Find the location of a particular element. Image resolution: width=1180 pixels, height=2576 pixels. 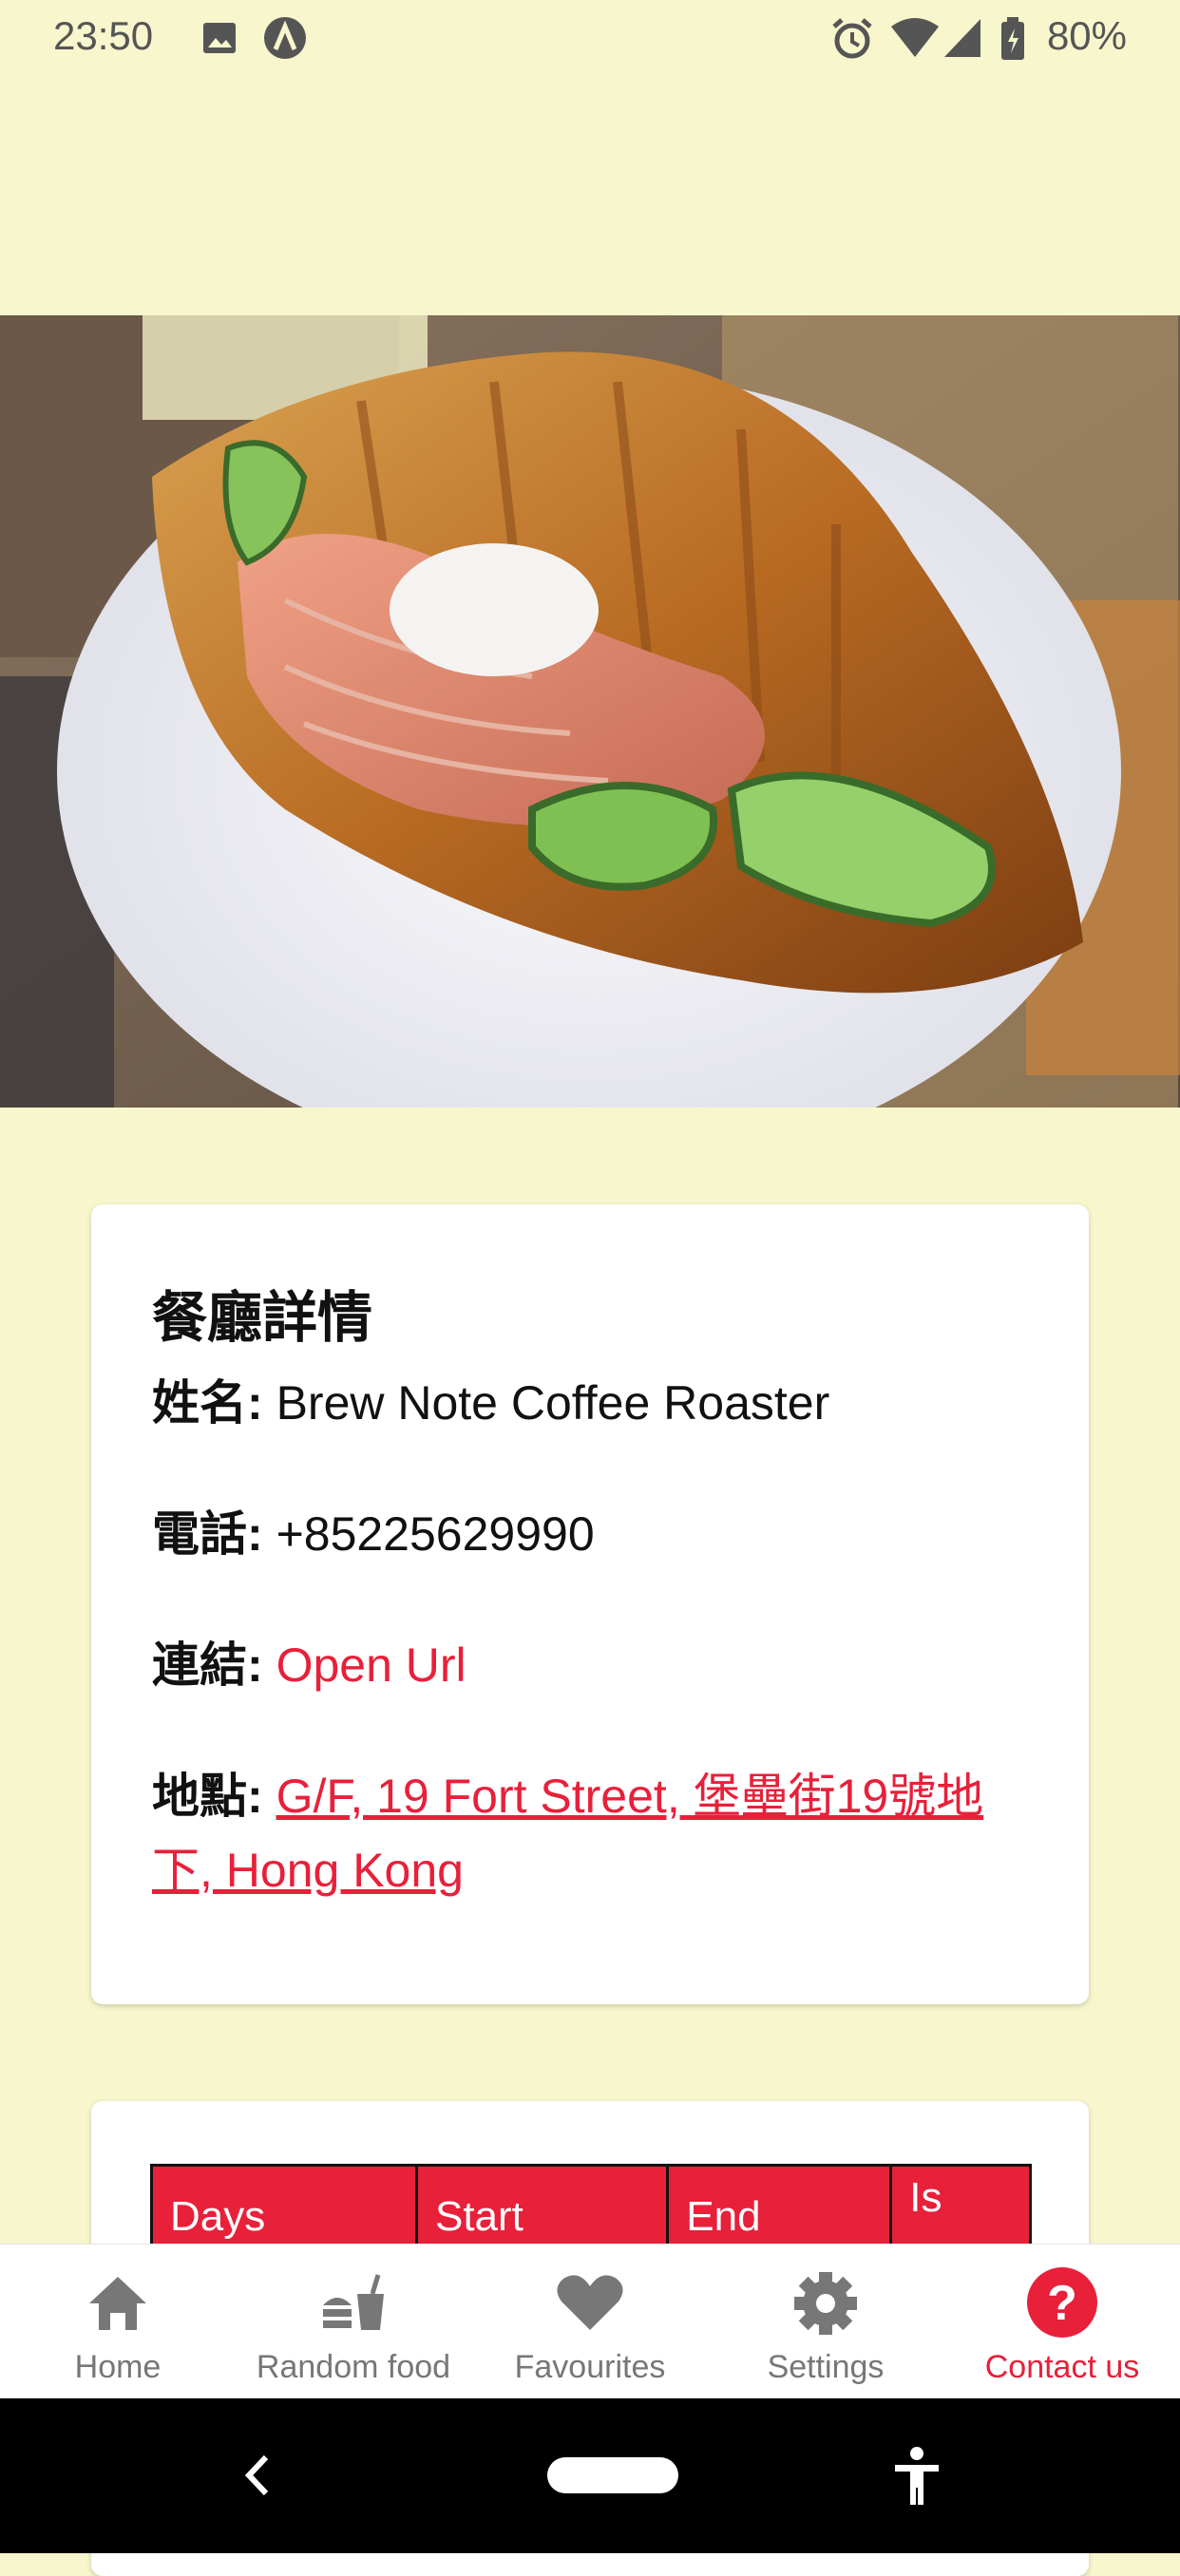

nav-random-food-label: Random food is located at coordinates (353, 2367).